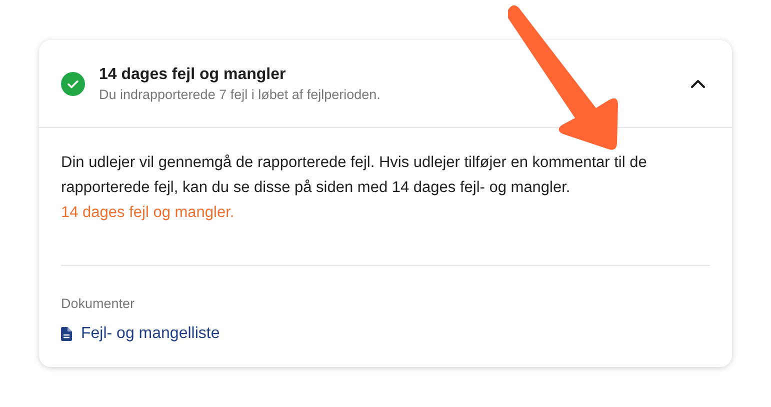 Image resolution: width=771 pixels, height=407 pixels. Describe the element at coordinates (385, 334) in the screenshot. I see `document-link: Fejl- og mangelliste` at that location.